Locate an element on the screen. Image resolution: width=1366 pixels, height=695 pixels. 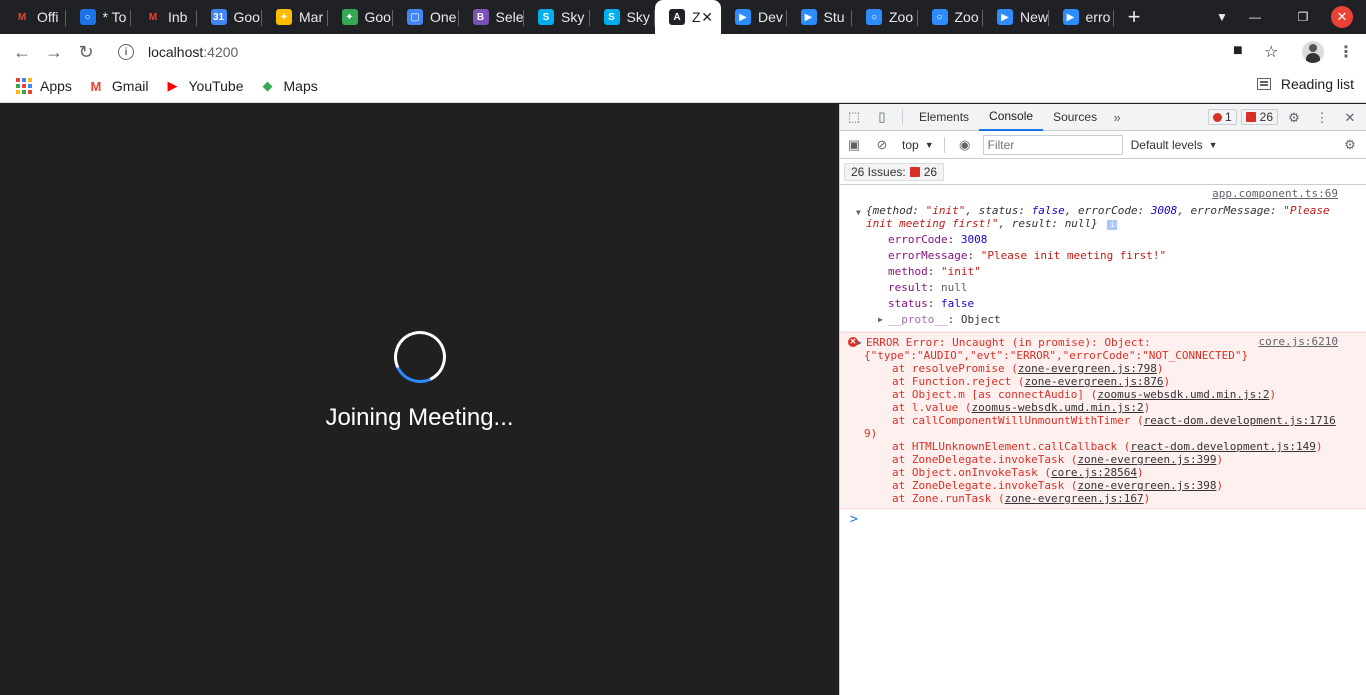
stack-function: at Zone.runTask ( is located at coordinates (948, 498).